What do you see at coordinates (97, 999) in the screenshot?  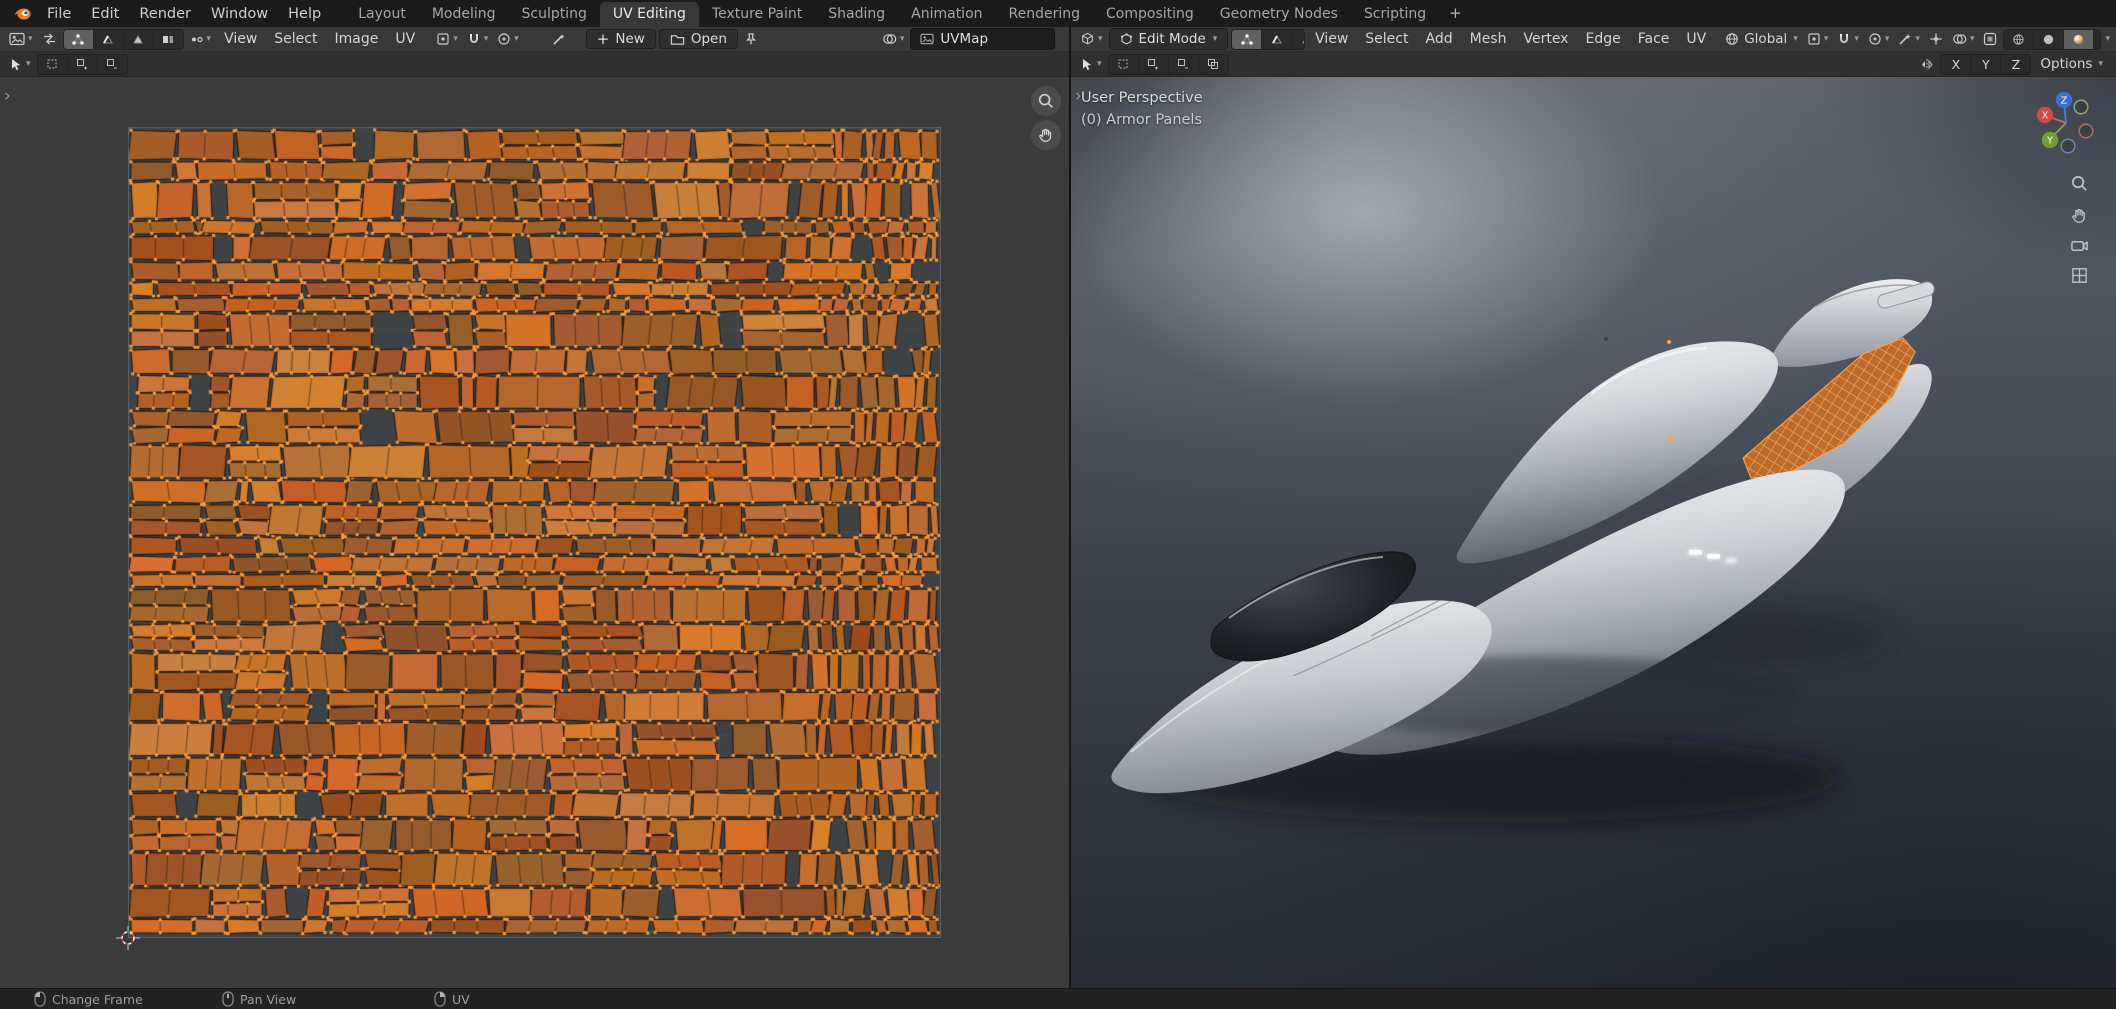 I see `status-label: Change Frame` at bounding box center [97, 999].